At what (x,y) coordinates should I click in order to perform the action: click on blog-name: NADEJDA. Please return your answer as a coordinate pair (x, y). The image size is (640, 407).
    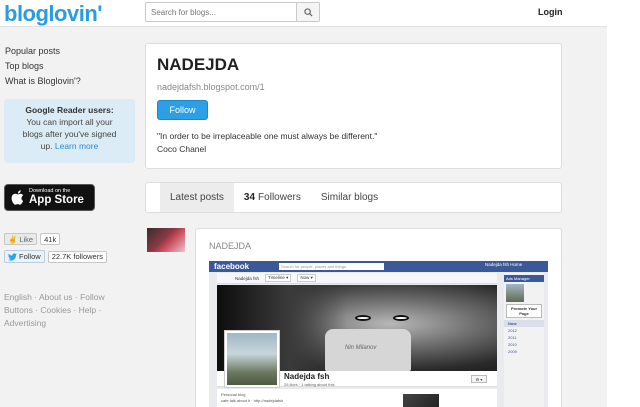
    Looking at the image, I should click on (198, 64).